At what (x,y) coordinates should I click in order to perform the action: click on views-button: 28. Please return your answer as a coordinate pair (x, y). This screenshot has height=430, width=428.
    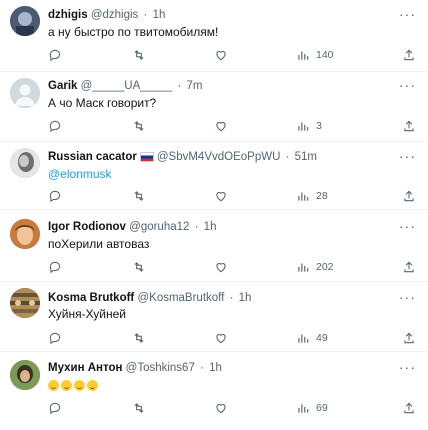
    Looking at the image, I should click on (312, 196).